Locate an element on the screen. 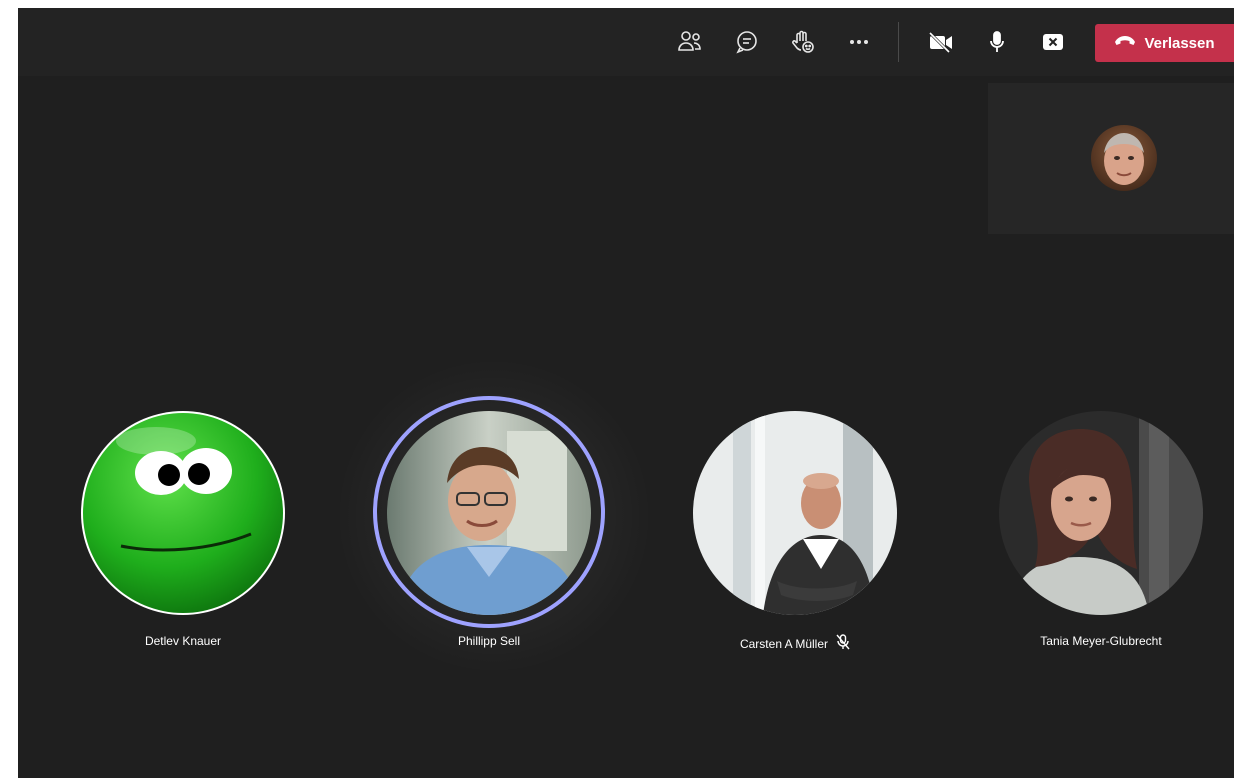  participant-name-row: Tania Meyer-Glubrecht is located at coordinates (1092, 641).